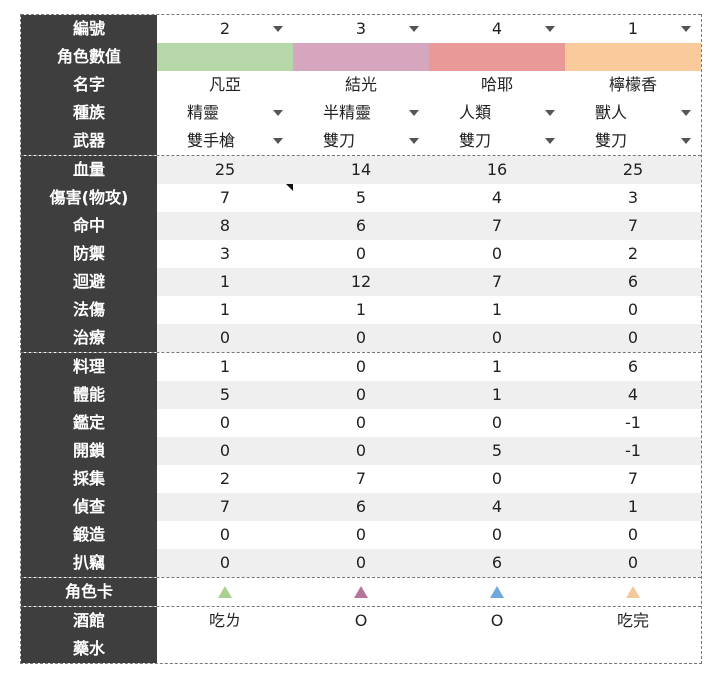  What do you see at coordinates (361, 367) in the screenshot?
I see `cook-cell: 0` at bounding box center [361, 367].